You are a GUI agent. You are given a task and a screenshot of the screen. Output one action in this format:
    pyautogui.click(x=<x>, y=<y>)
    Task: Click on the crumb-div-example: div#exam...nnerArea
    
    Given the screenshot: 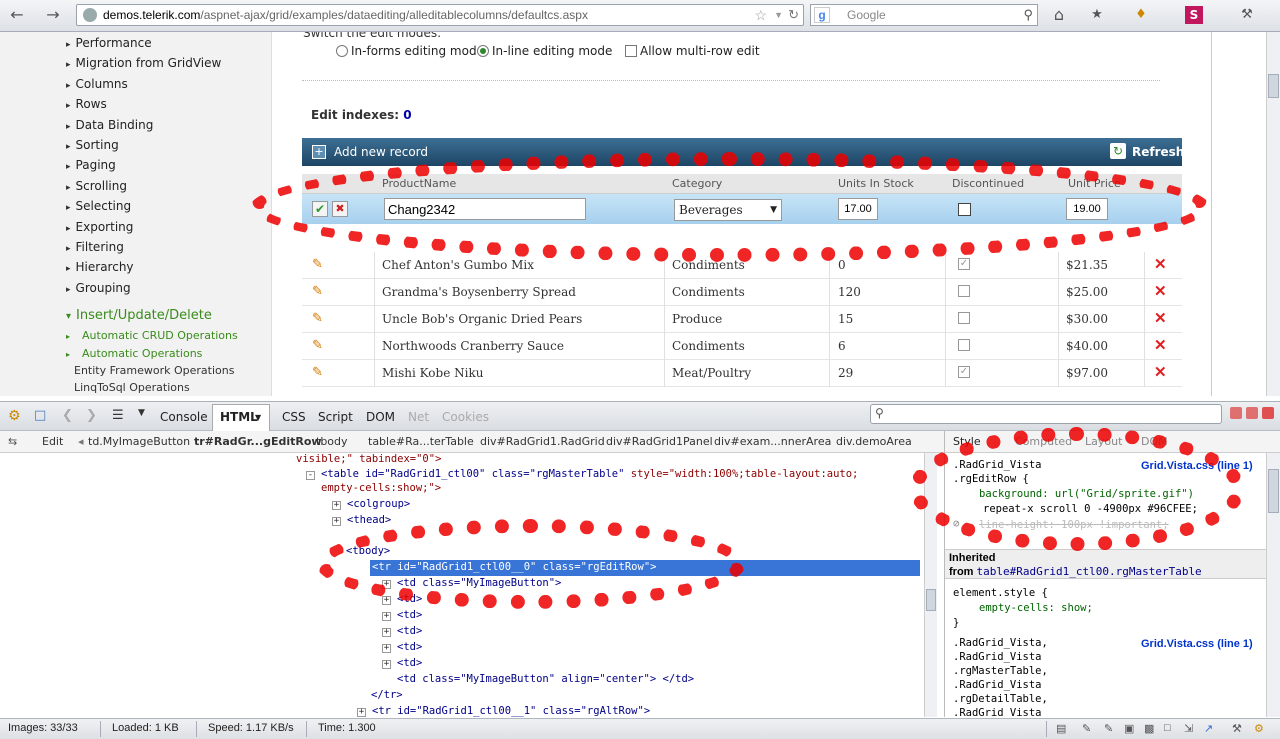 What is the action you would take?
    pyautogui.click(x=772, y=441)
    